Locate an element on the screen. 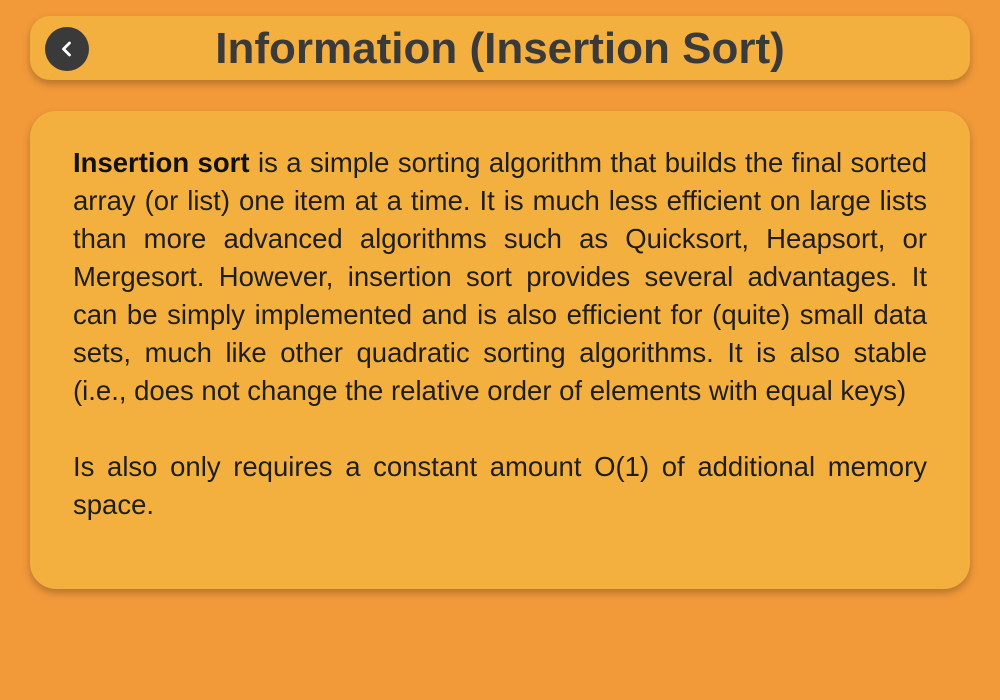 This screenshot has width=1000, height=700. page-title: Information (Insertion Sort) is located at coordinates (500, 48).